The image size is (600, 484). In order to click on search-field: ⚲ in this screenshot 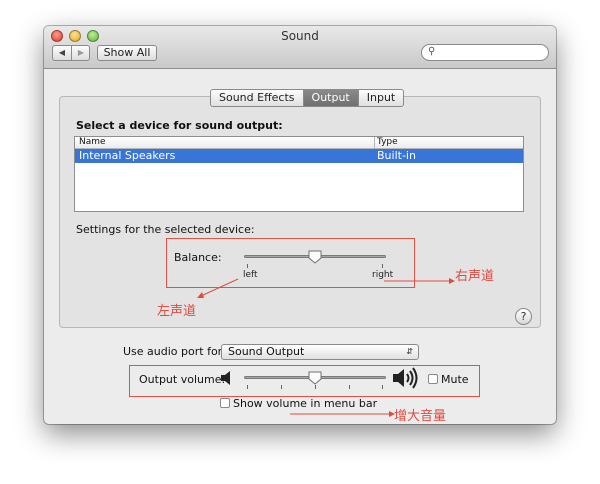, I will do `click(485, 52)`.